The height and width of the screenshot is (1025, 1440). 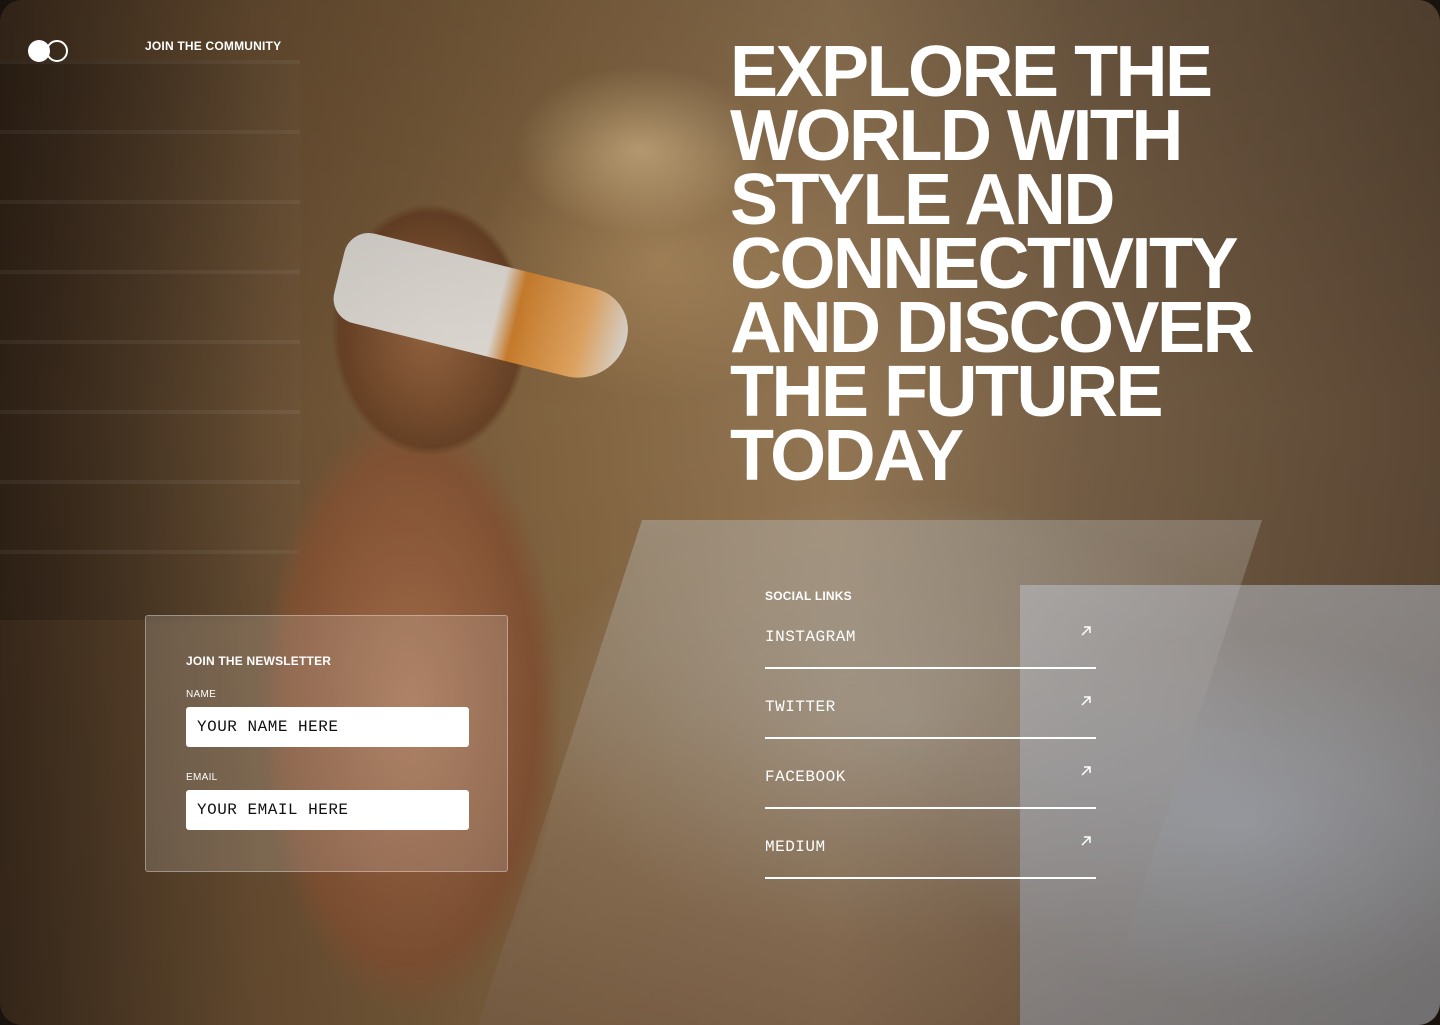 What do you see at coordinates (922, 200) in the screenshot?
I see `headline-line: STYLE AND` at bounding box center [922, 200].